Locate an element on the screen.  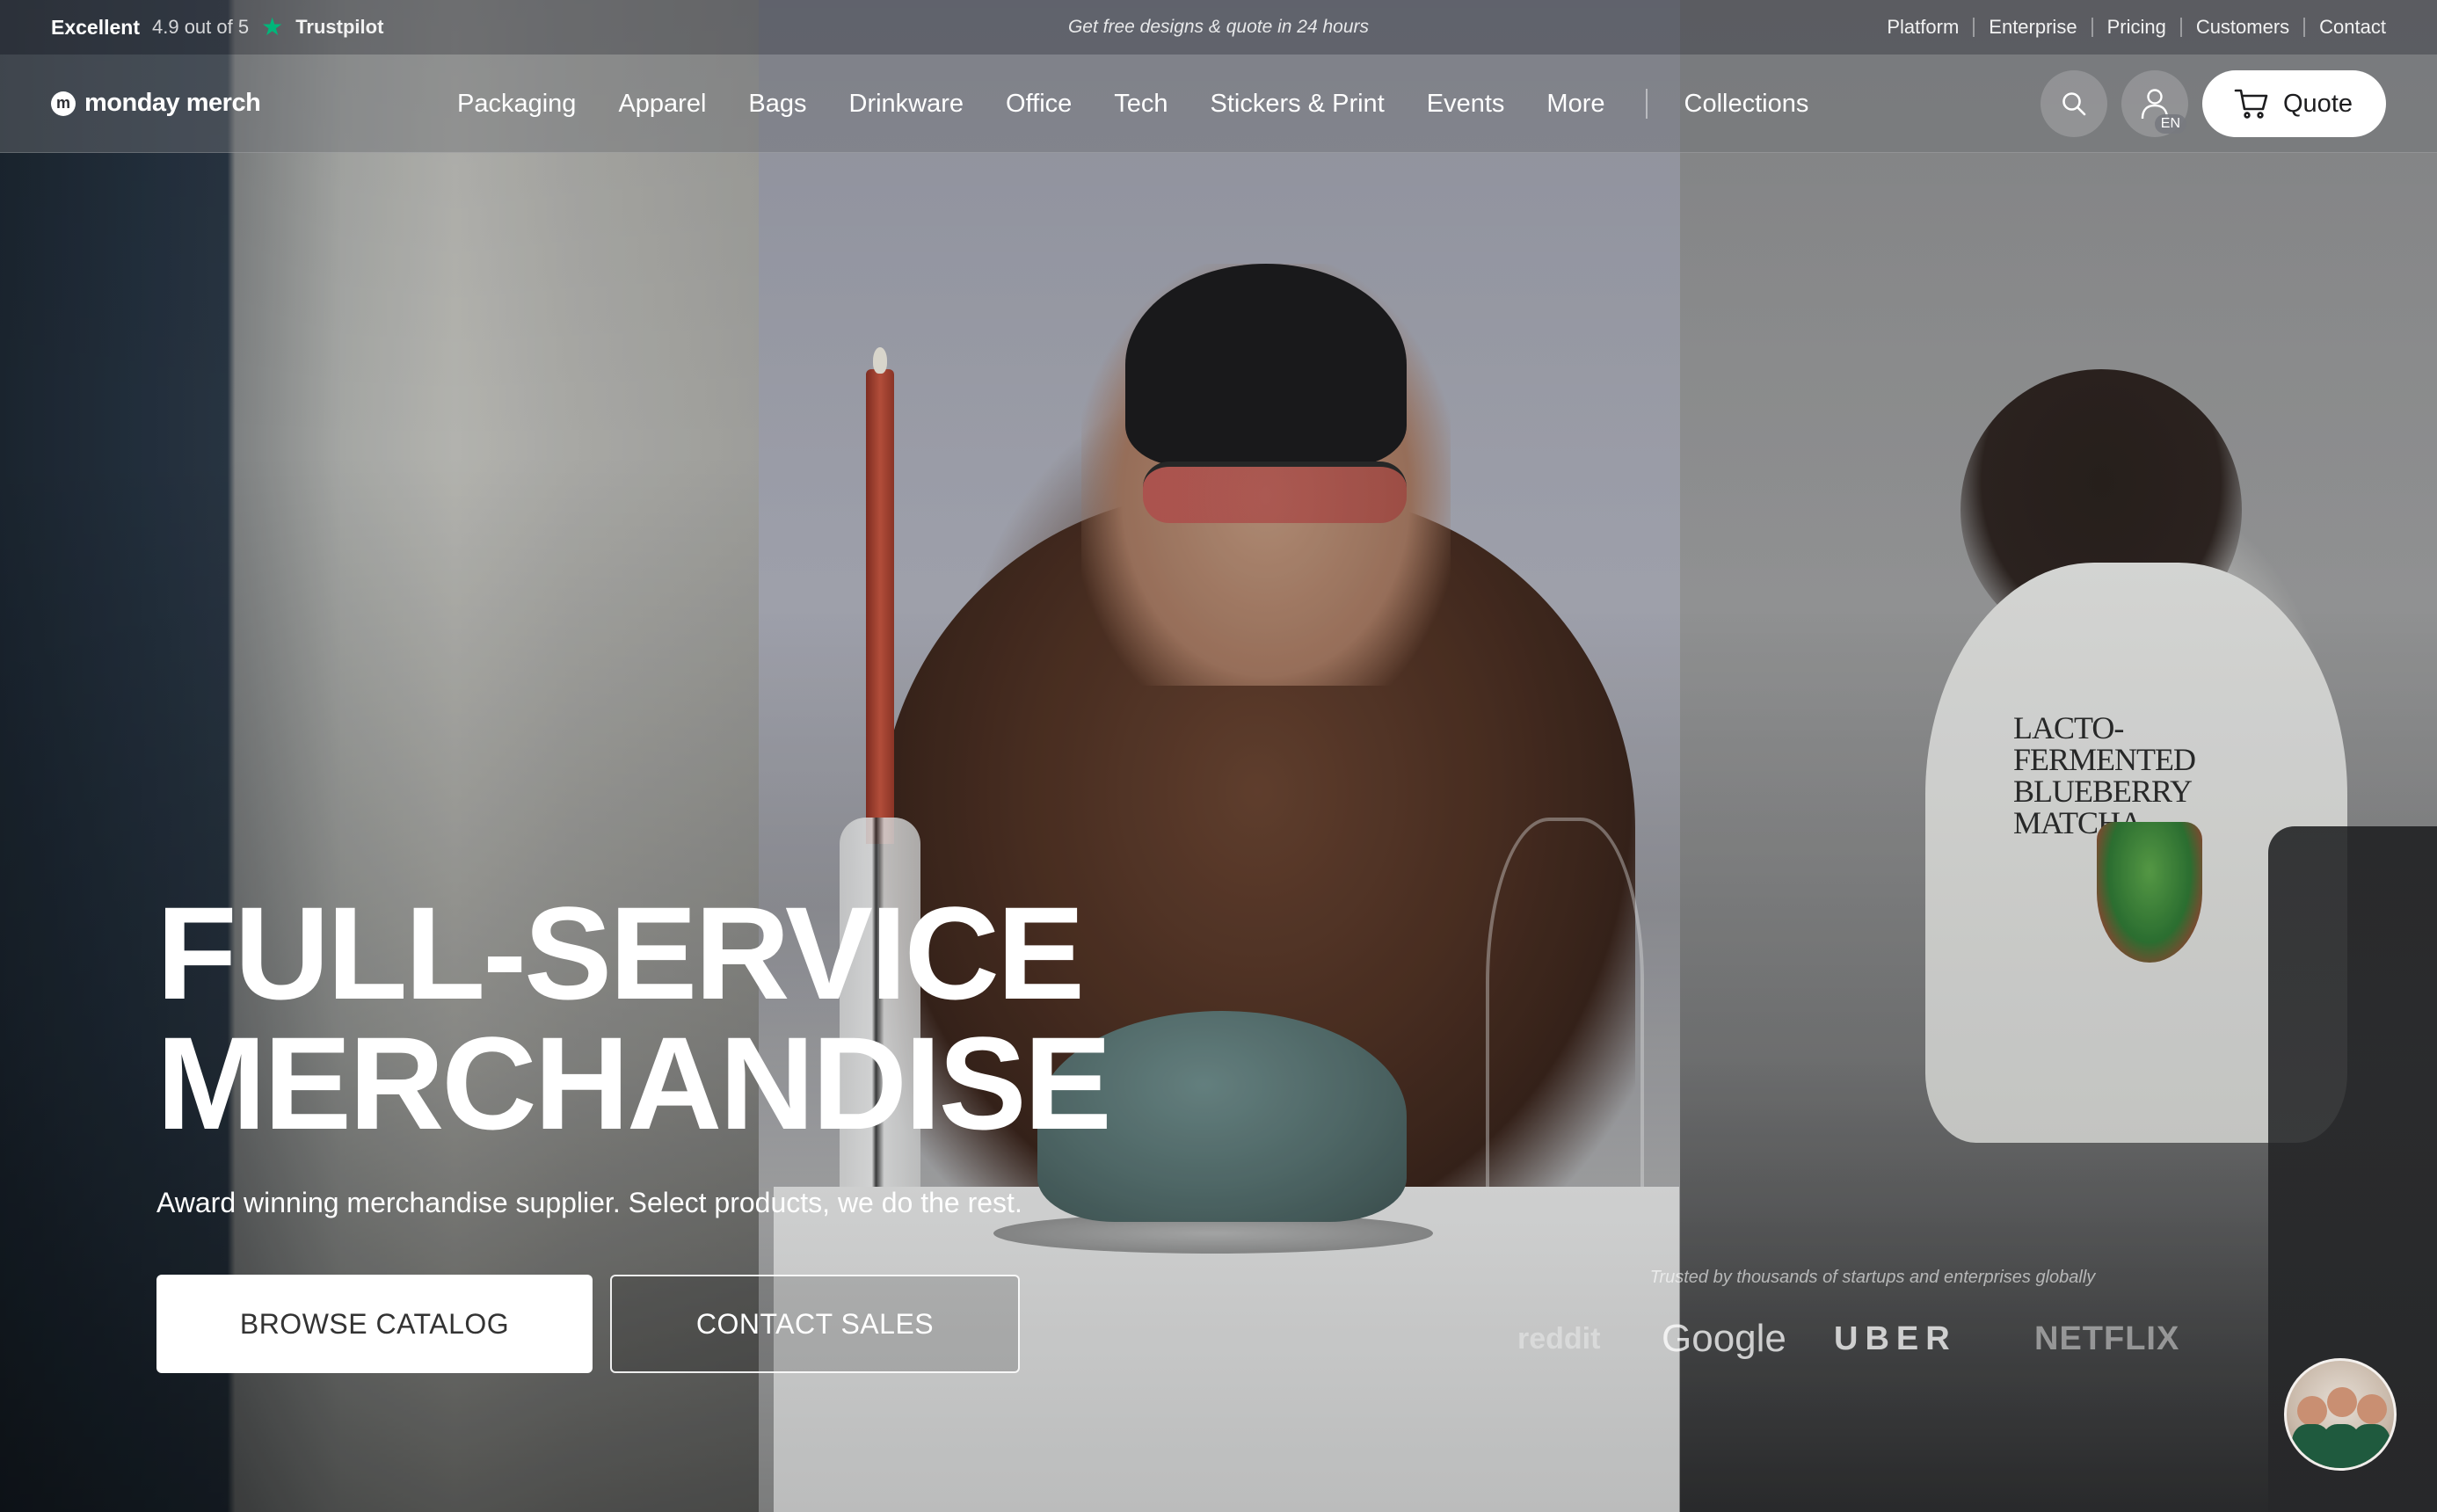
star-icon: ★ is located at coordinates (272, 27).